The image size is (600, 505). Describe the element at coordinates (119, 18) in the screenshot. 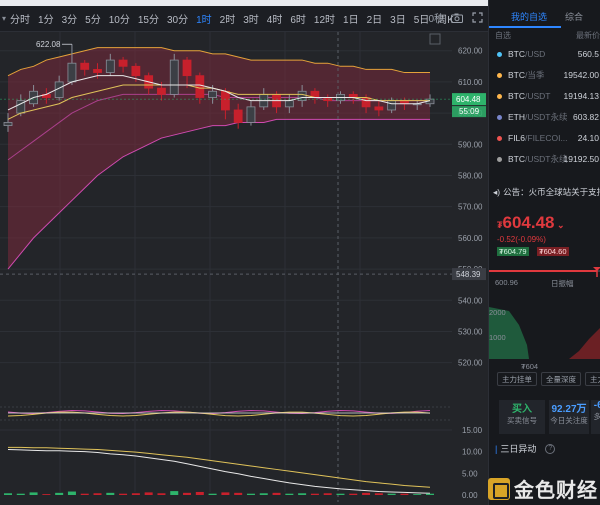

I see `timeframe-4: 10分` at that location.